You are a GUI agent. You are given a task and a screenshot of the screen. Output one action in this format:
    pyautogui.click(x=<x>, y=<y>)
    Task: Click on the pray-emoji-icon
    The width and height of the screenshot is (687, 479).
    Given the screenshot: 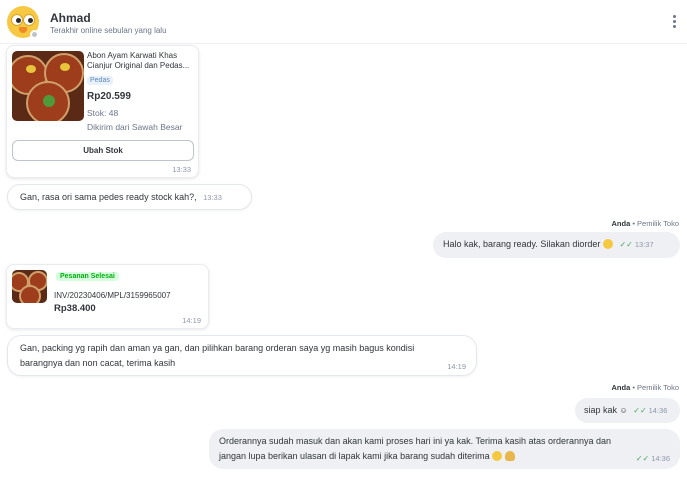 What is the action you would take?
    pyautogui.click(x=509, y=456)
    